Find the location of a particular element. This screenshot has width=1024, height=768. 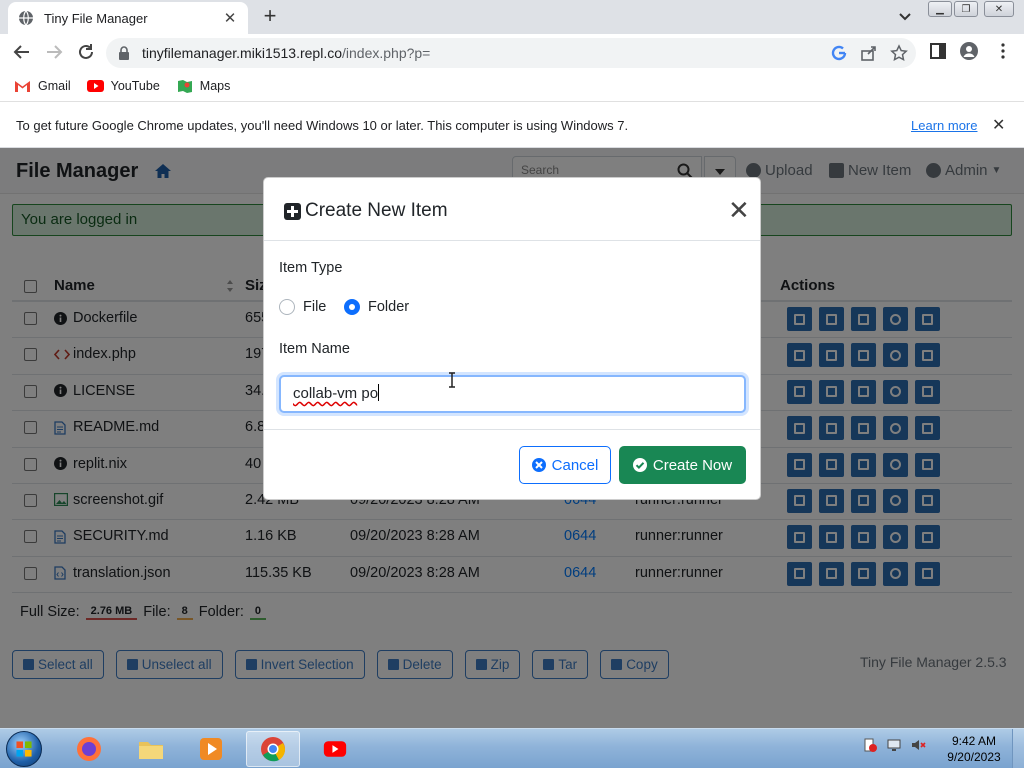

back-icon is located at coordinates (22, 52).